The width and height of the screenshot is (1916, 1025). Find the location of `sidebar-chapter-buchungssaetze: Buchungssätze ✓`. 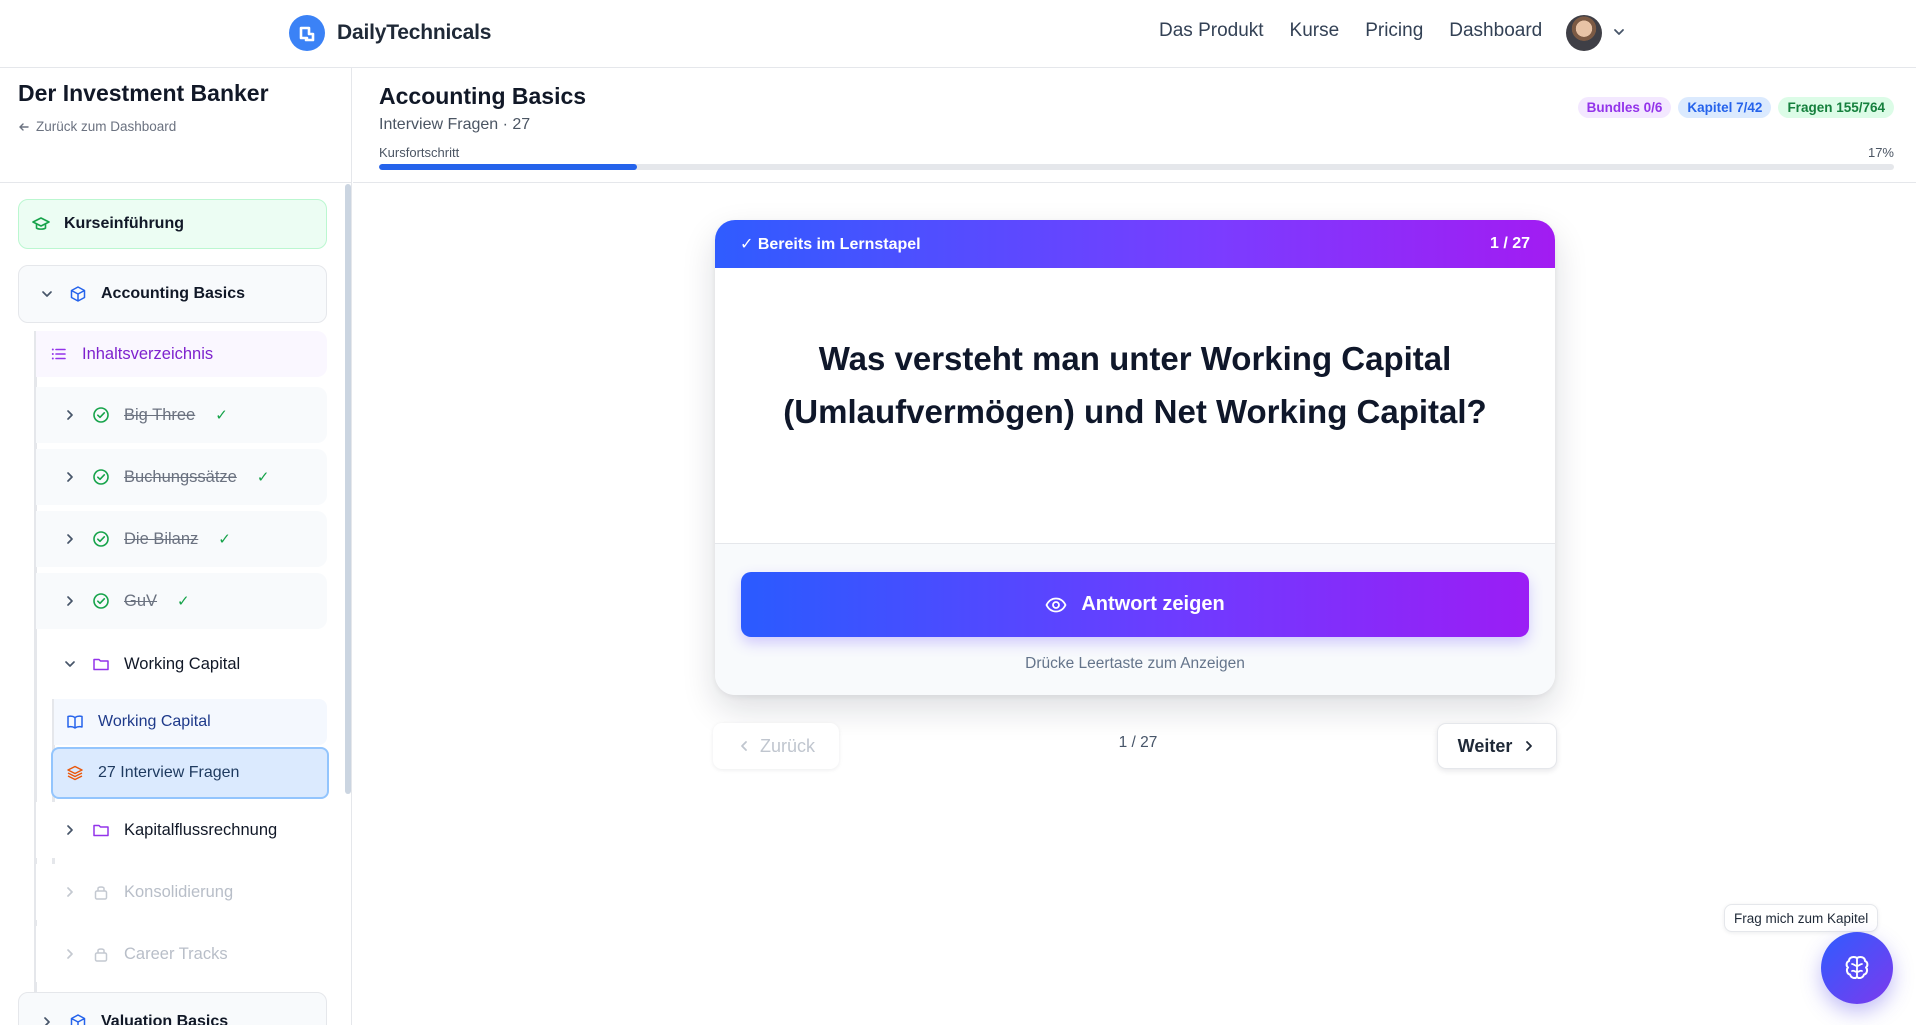

sidebar-chapter-buchungssaetze: Buchungssätze ✓ is located at coordinates (181, 477).